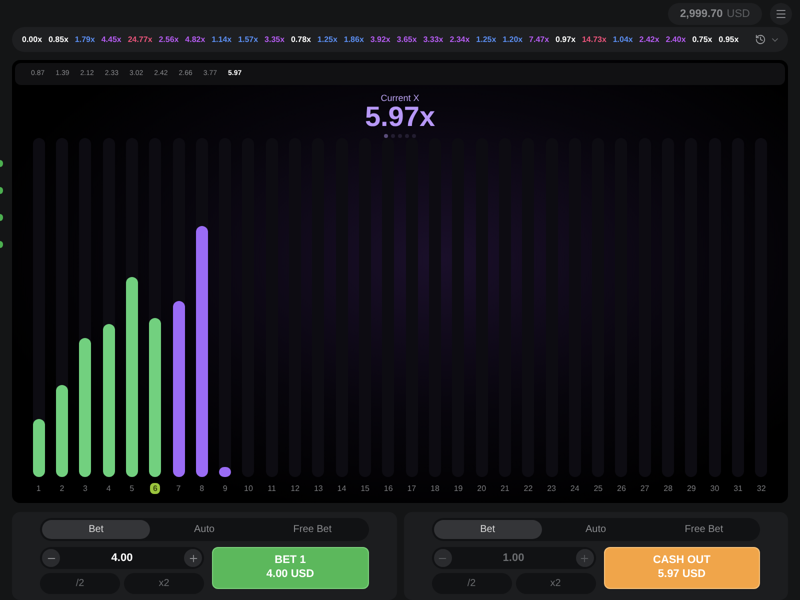 The image size is (800, 600). What do you see at coordinates (512, 40) in the screenshot?
I see `multiplier-value: 1.20x` at bounding box center [512, 40].